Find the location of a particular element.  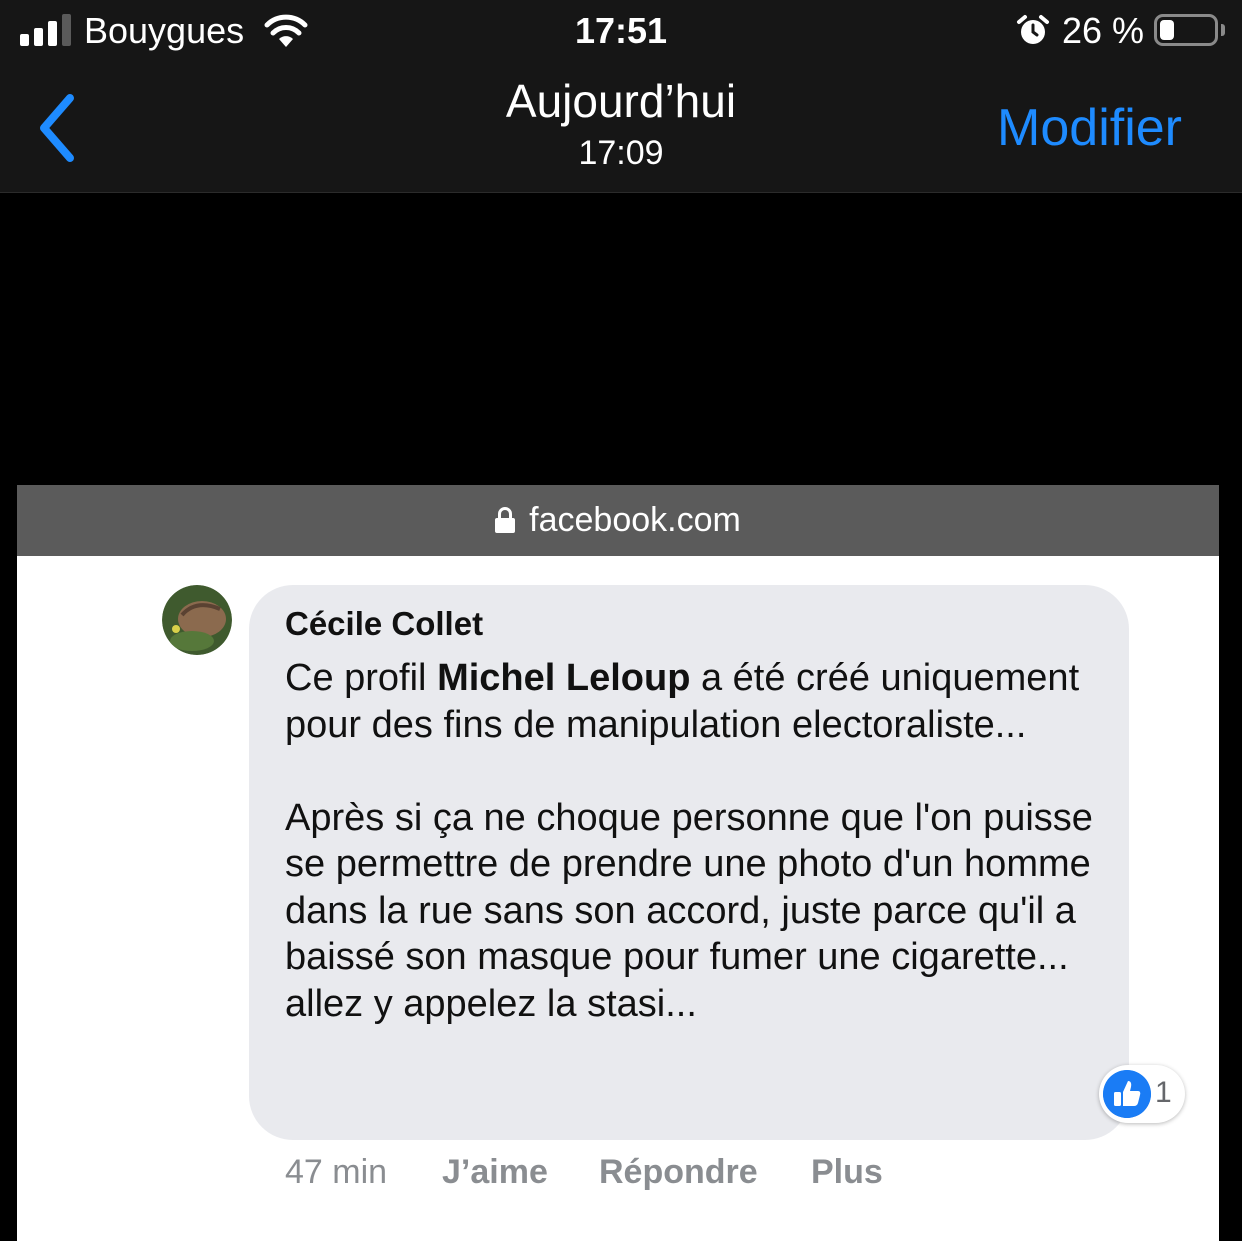

reaction-count: 1 is located at coordinates (1163, 1092).